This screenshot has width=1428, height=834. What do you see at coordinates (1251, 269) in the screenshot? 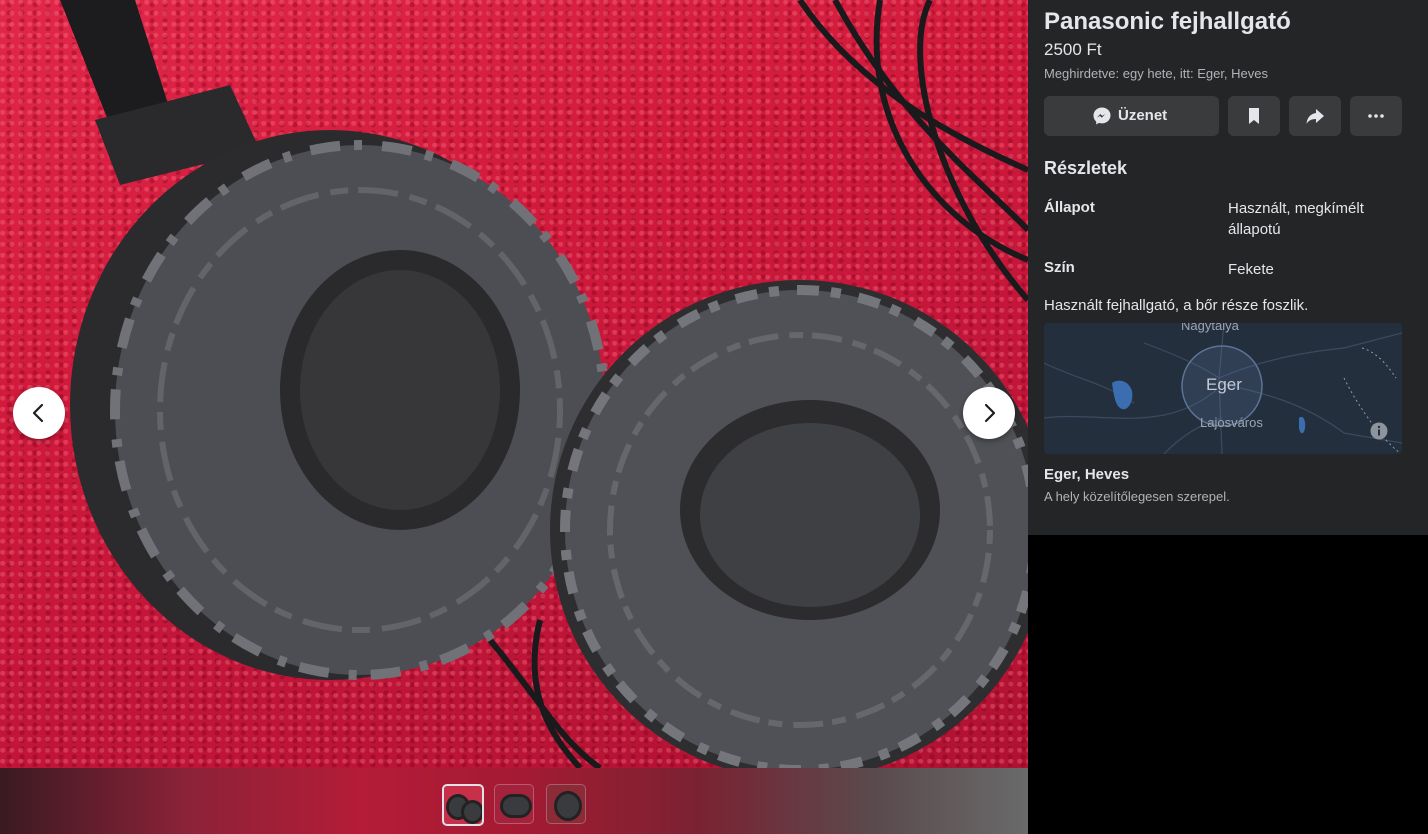
I see `color-value: Fekete` at bounding box center [1251, 269].